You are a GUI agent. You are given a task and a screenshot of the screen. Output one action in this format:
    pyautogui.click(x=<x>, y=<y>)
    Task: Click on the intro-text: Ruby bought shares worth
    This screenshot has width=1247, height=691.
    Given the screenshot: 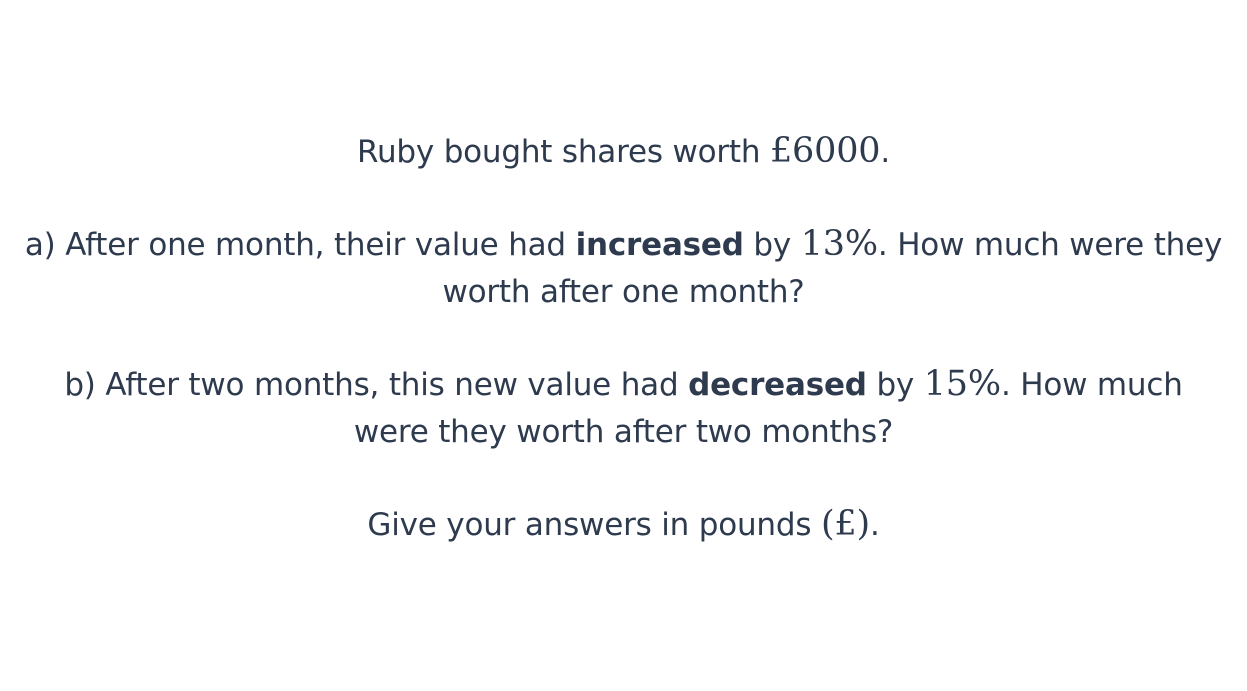 What is the action you would take?
    pyautogui.click(x=563, y=152)
    